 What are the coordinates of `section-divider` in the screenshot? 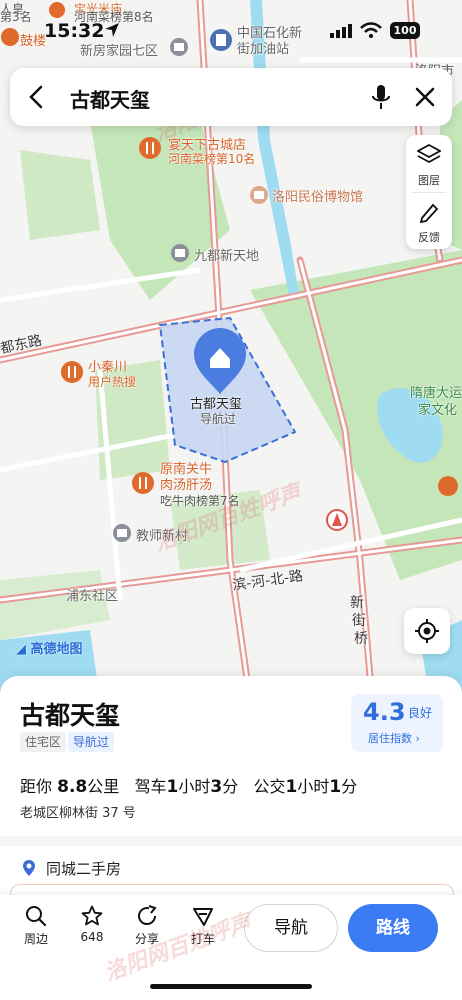 It's located at (231, 841).